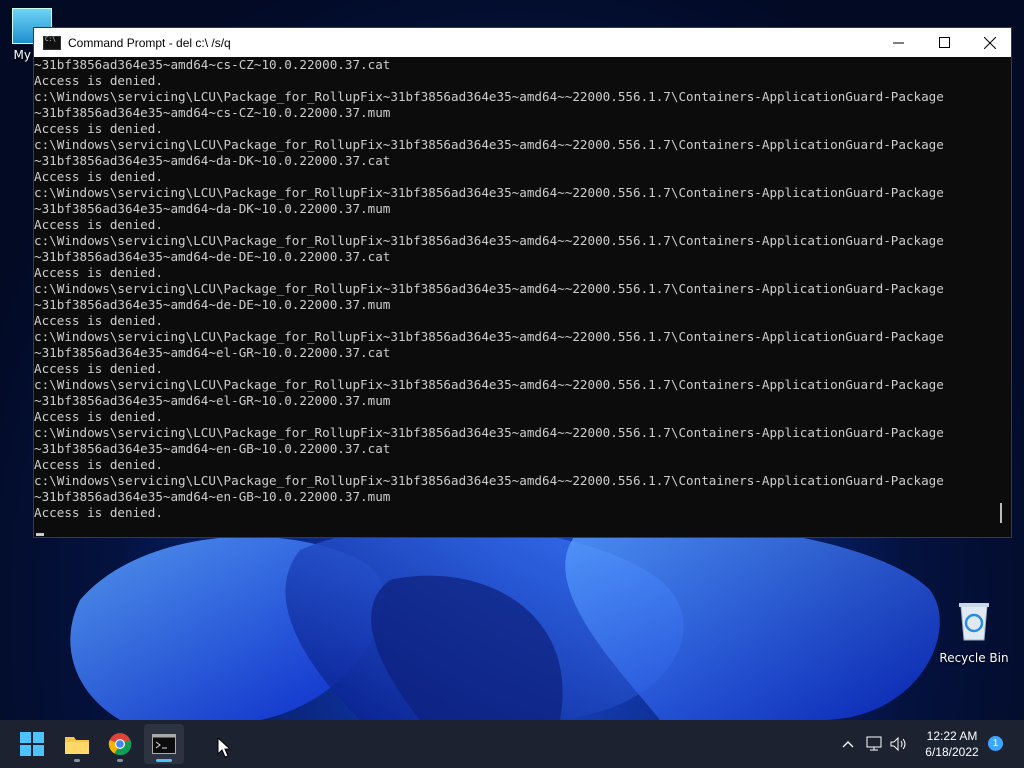  What do you see at coordinates (952, 752) in the screenshot?
I see `clock-date: 6/18/2022` at bounding box center [952, 752].